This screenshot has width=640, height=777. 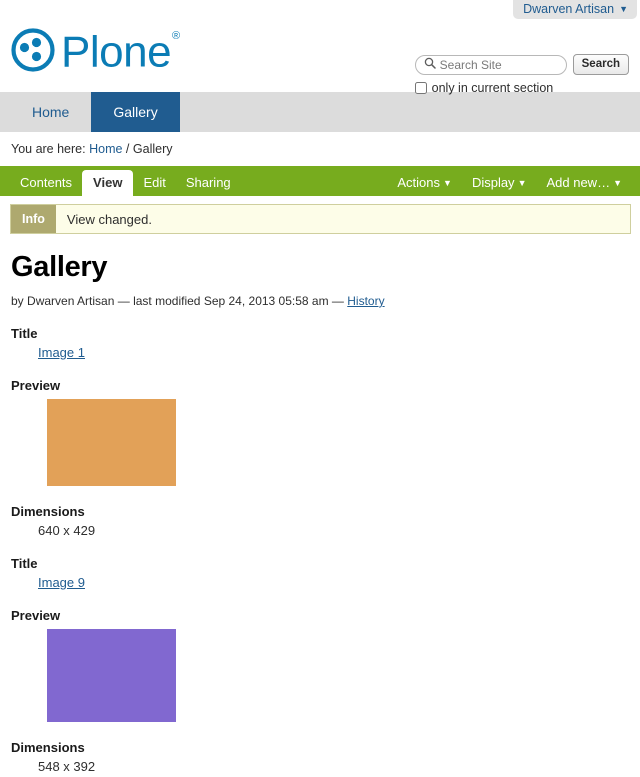 I want to click on content-view-contents: Contents, so click(x=46, y=183).